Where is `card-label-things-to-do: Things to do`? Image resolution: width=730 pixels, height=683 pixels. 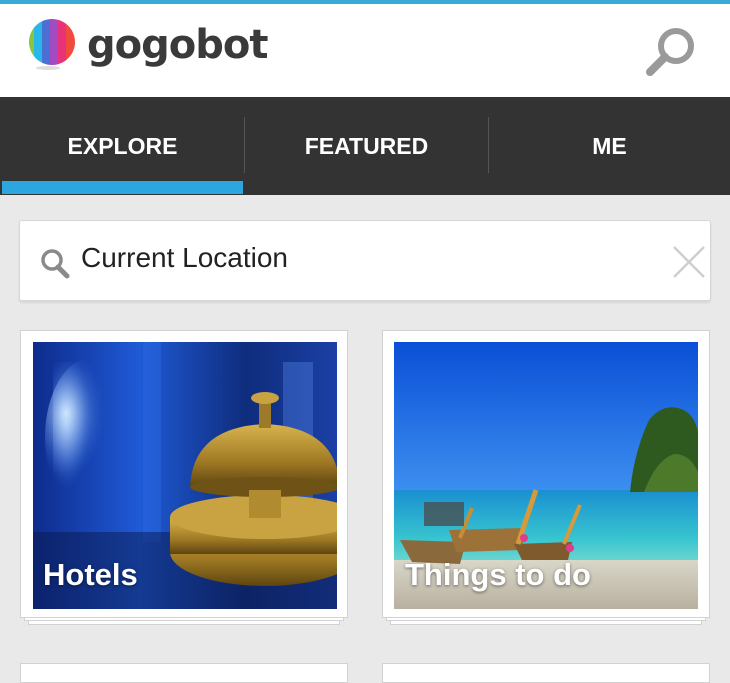
card-label-things-to-do: Things to do is located at coordinates (498, 574).